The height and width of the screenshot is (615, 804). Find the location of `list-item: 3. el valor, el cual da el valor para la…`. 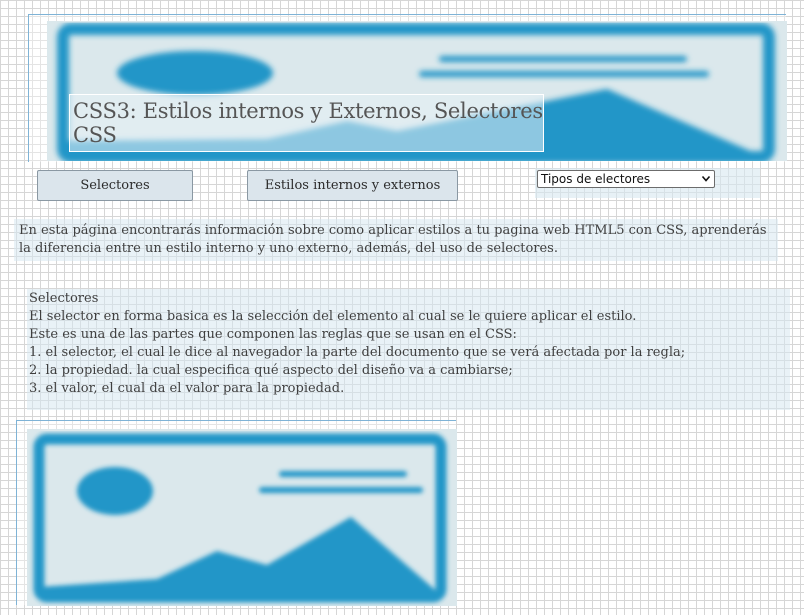

list-item: 3. el valor, el cual da el valor para la… is located at coordinates (187, 388).